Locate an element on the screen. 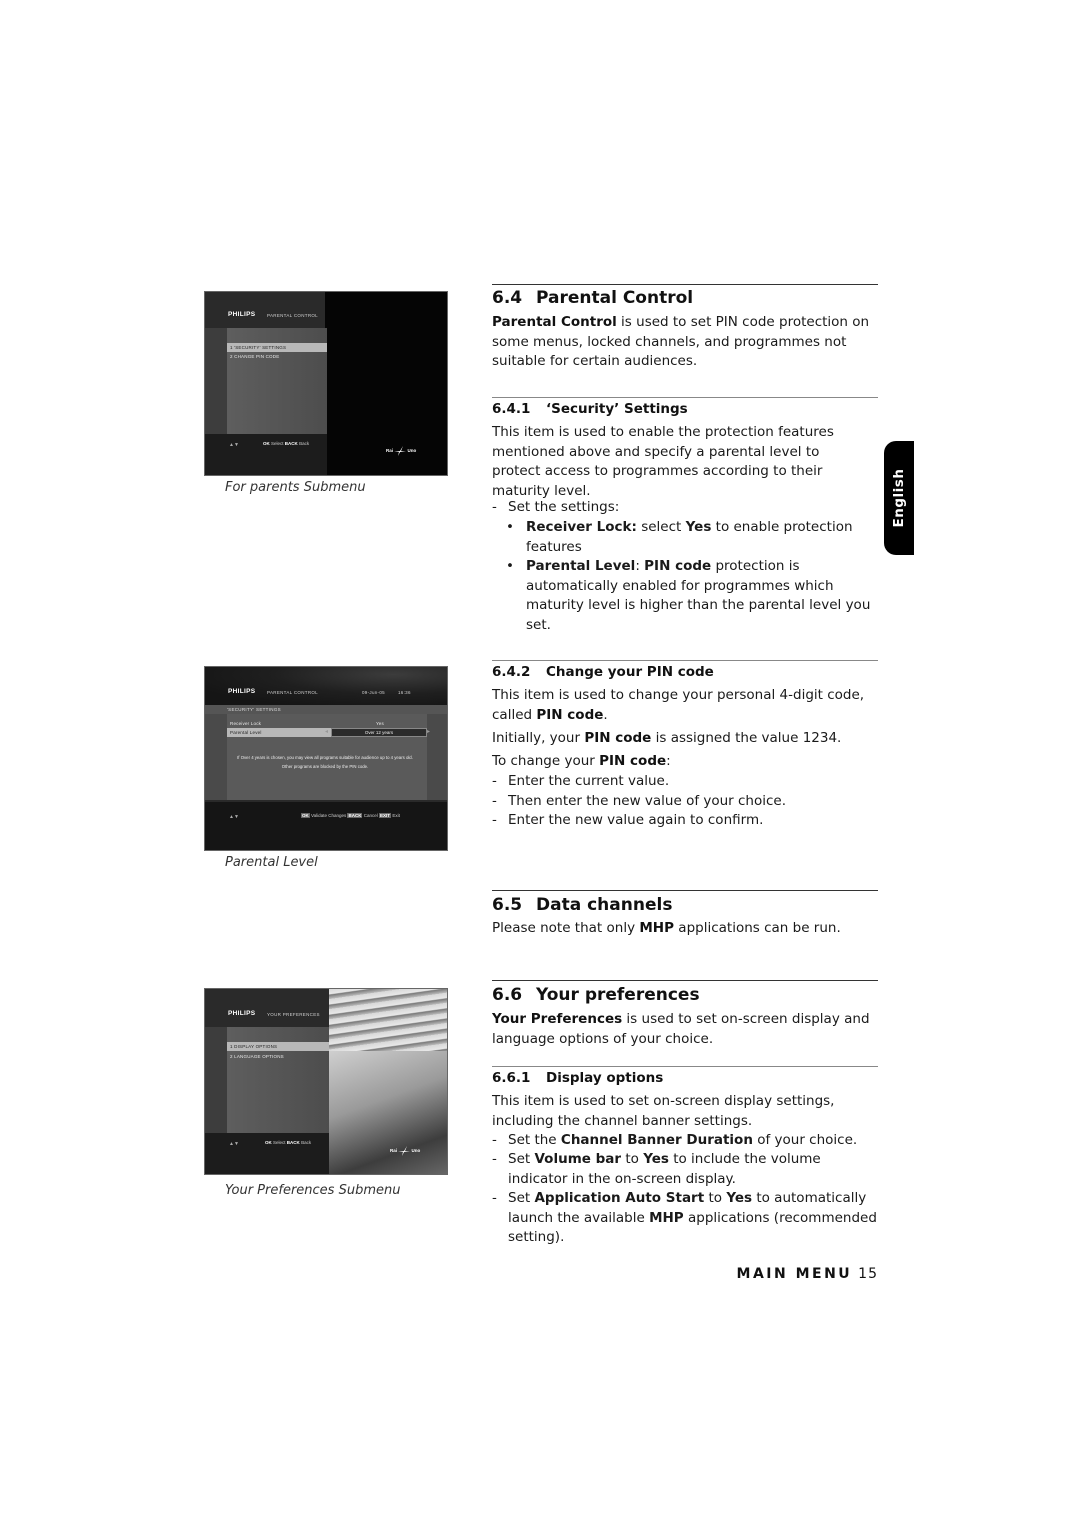  channel-logo-left: Rai is located at coordinates (394, 1151).